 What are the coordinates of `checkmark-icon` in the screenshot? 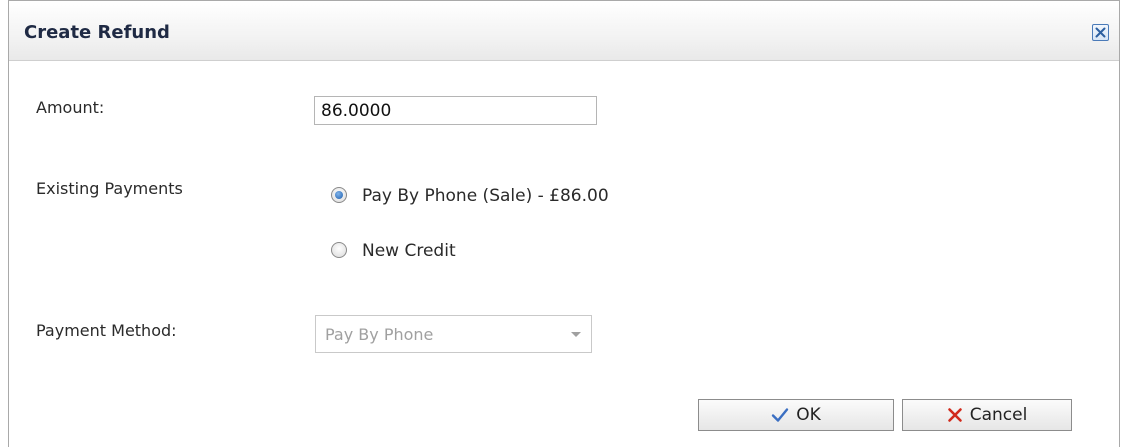 It's located at (780, 415).